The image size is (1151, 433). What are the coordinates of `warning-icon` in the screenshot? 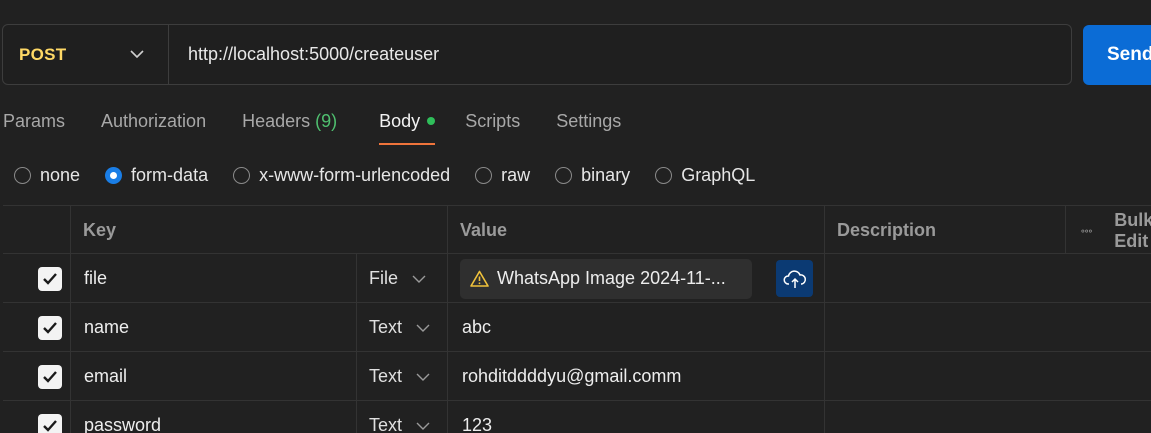 It's located at (479, 278).